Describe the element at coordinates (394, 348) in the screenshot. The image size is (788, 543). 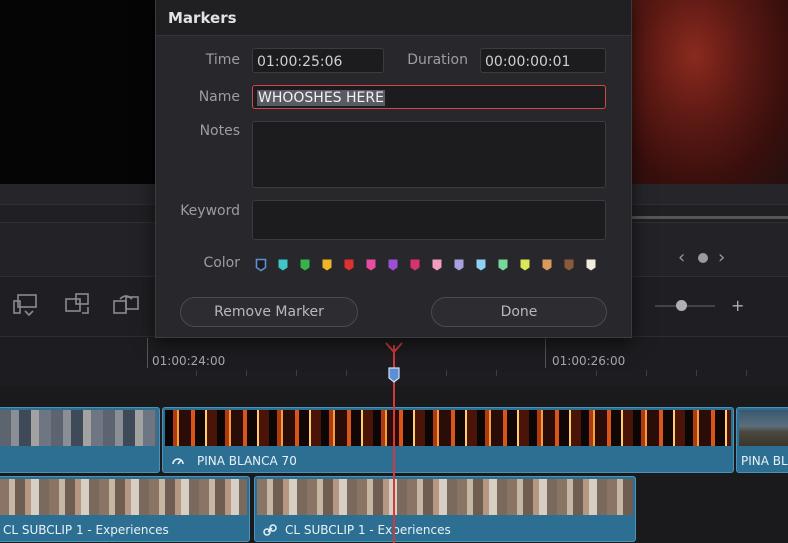
I see `playhead-handle-icon` at that location.